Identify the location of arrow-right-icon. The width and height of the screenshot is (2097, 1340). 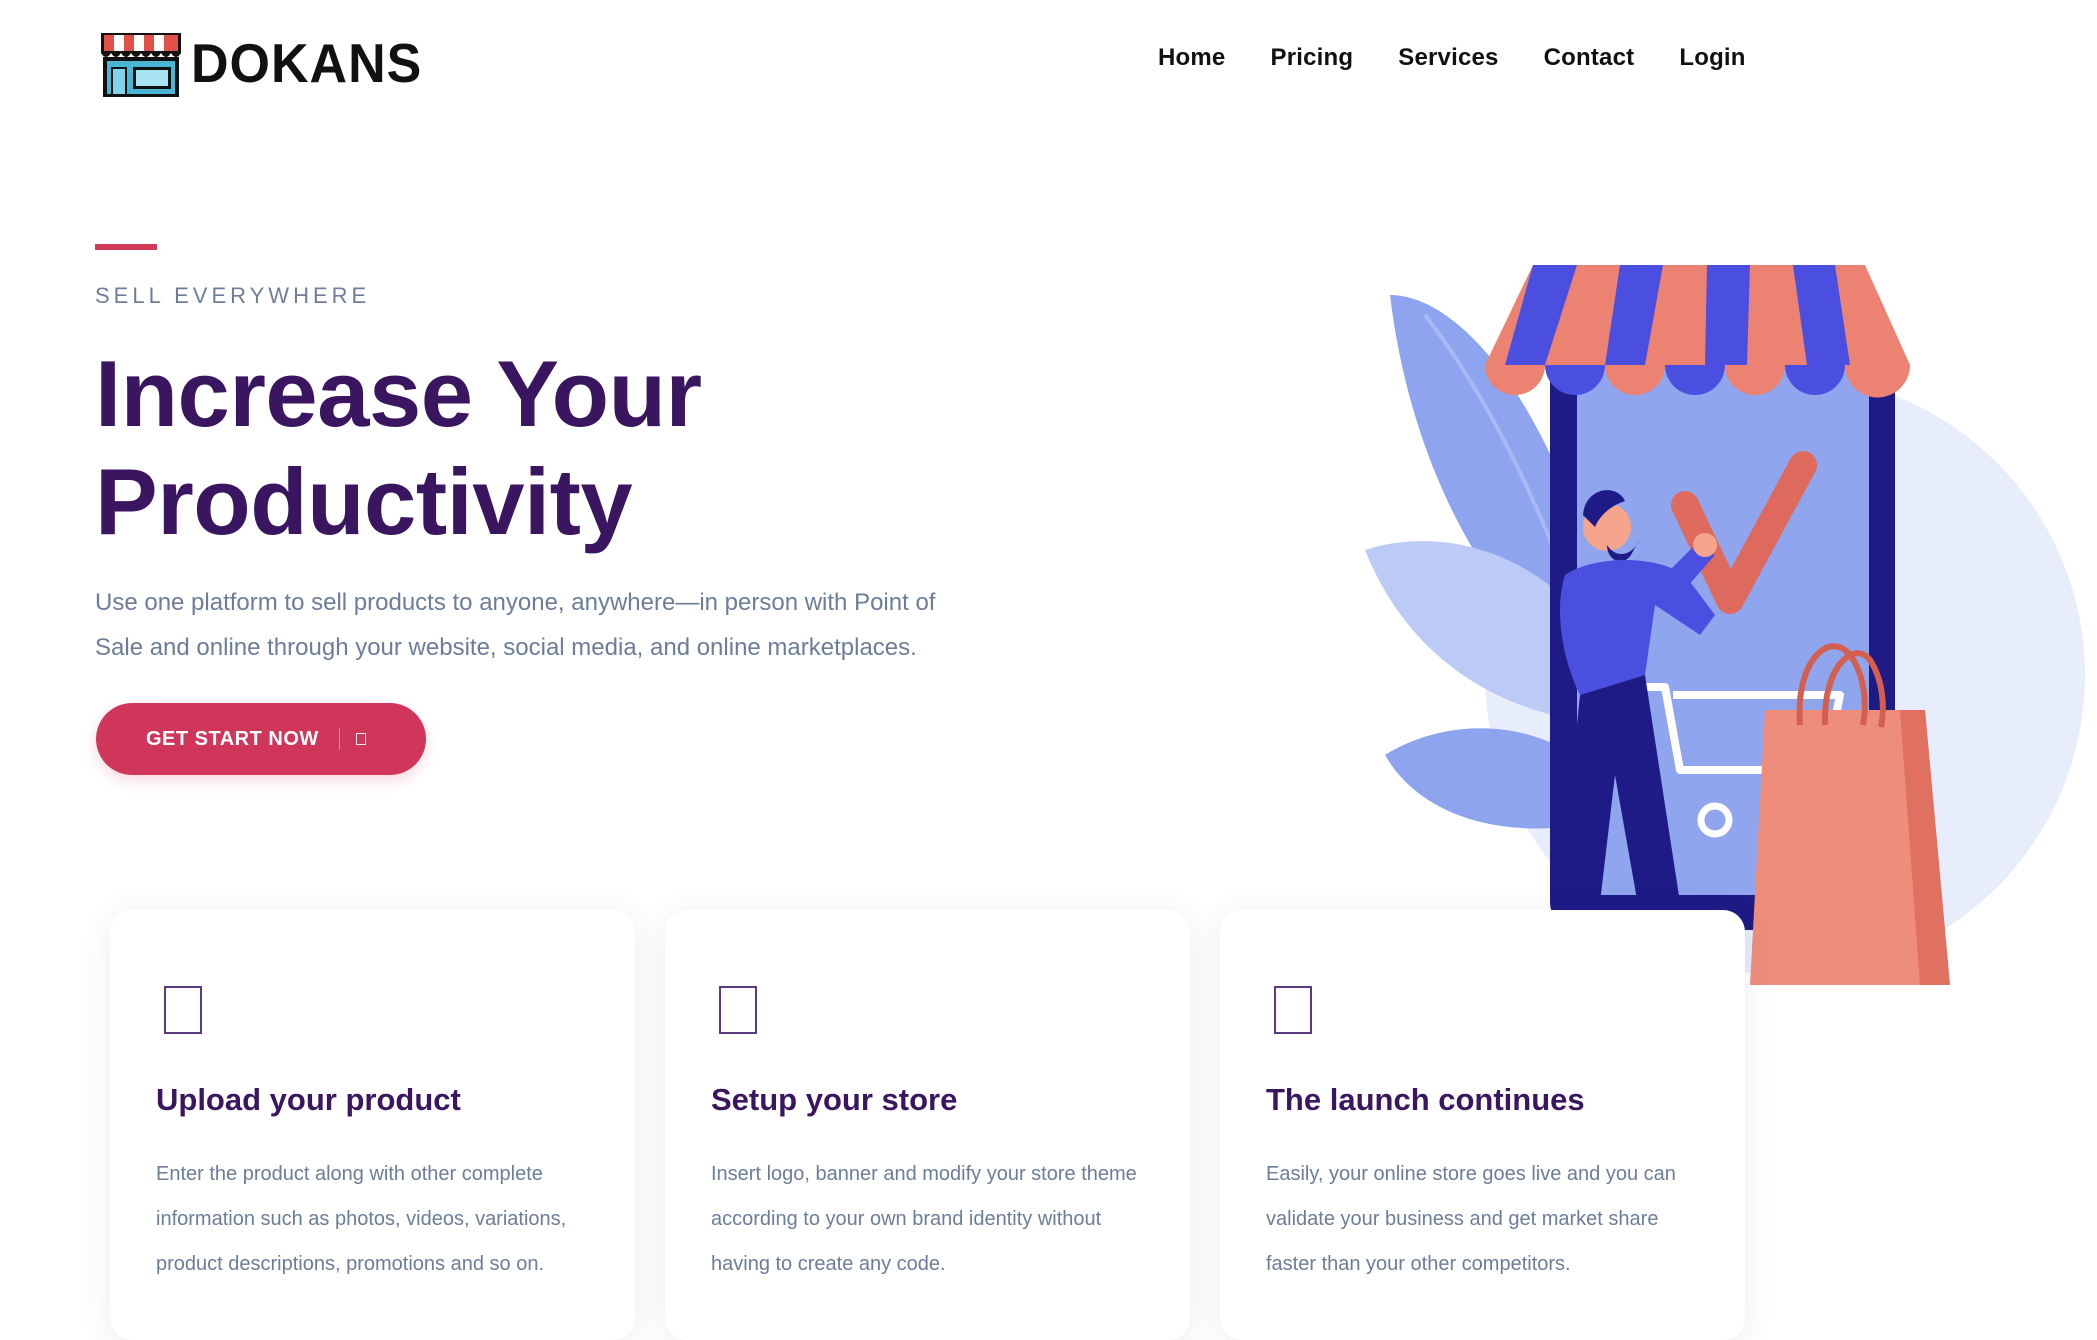
(360, 739).